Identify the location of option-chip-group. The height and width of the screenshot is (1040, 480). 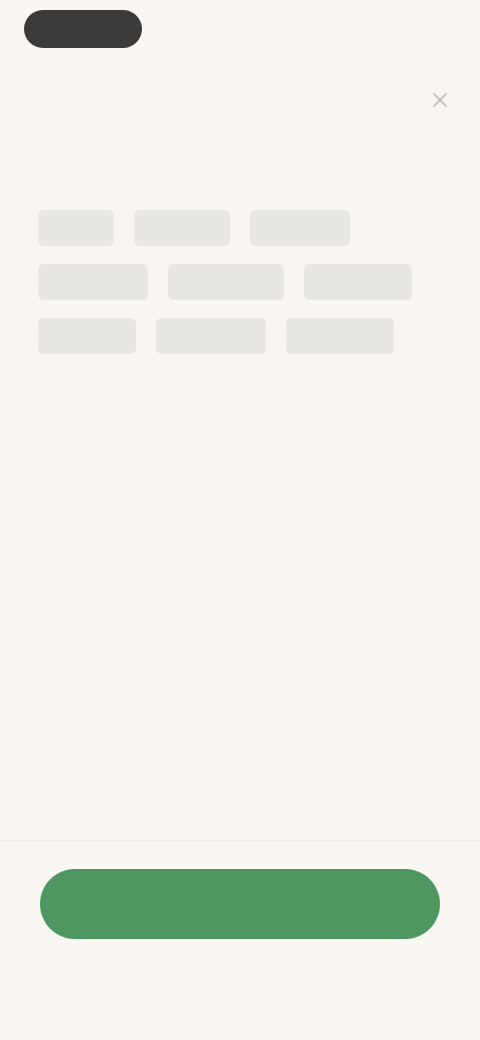
(240, 282).